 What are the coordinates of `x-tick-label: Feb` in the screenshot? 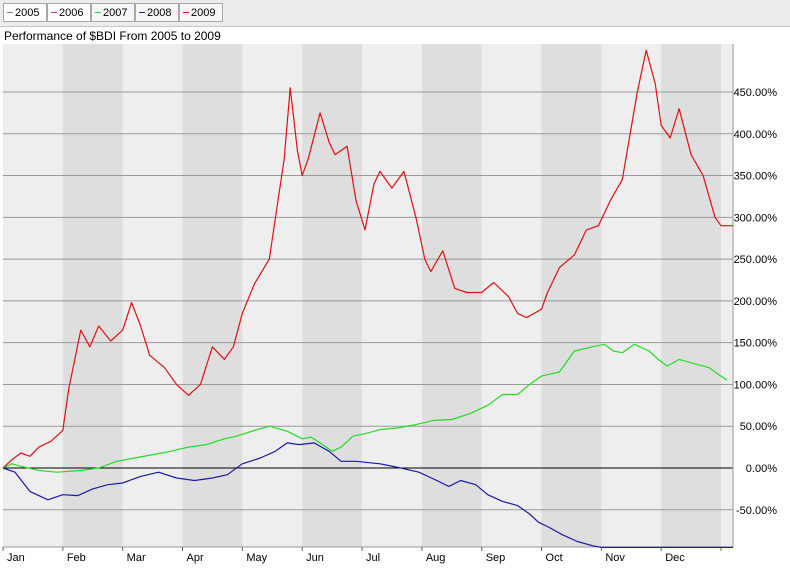 It's located at (76, 558).